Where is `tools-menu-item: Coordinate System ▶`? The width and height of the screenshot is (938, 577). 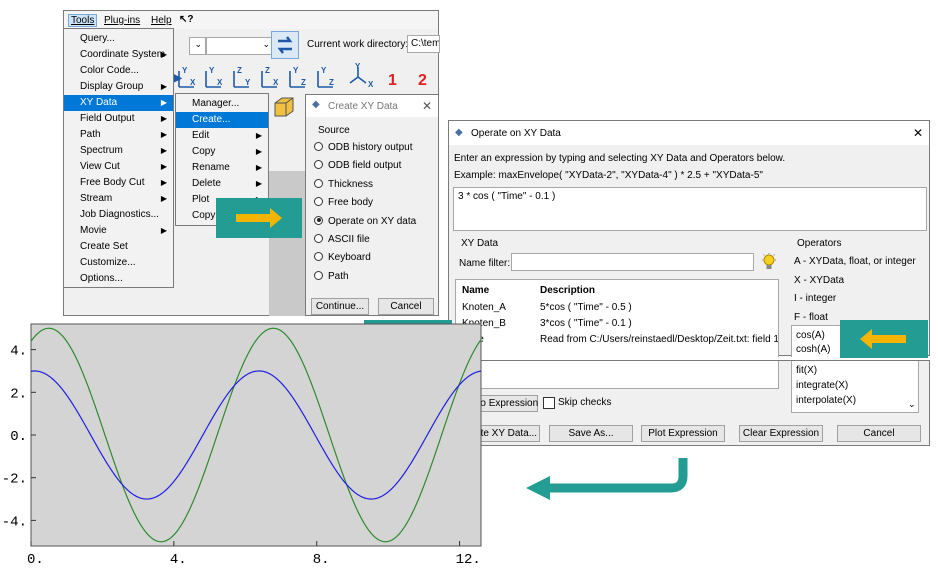
tools-menu-item: Coordinate System ▶ is located at coordinates (118, 55).